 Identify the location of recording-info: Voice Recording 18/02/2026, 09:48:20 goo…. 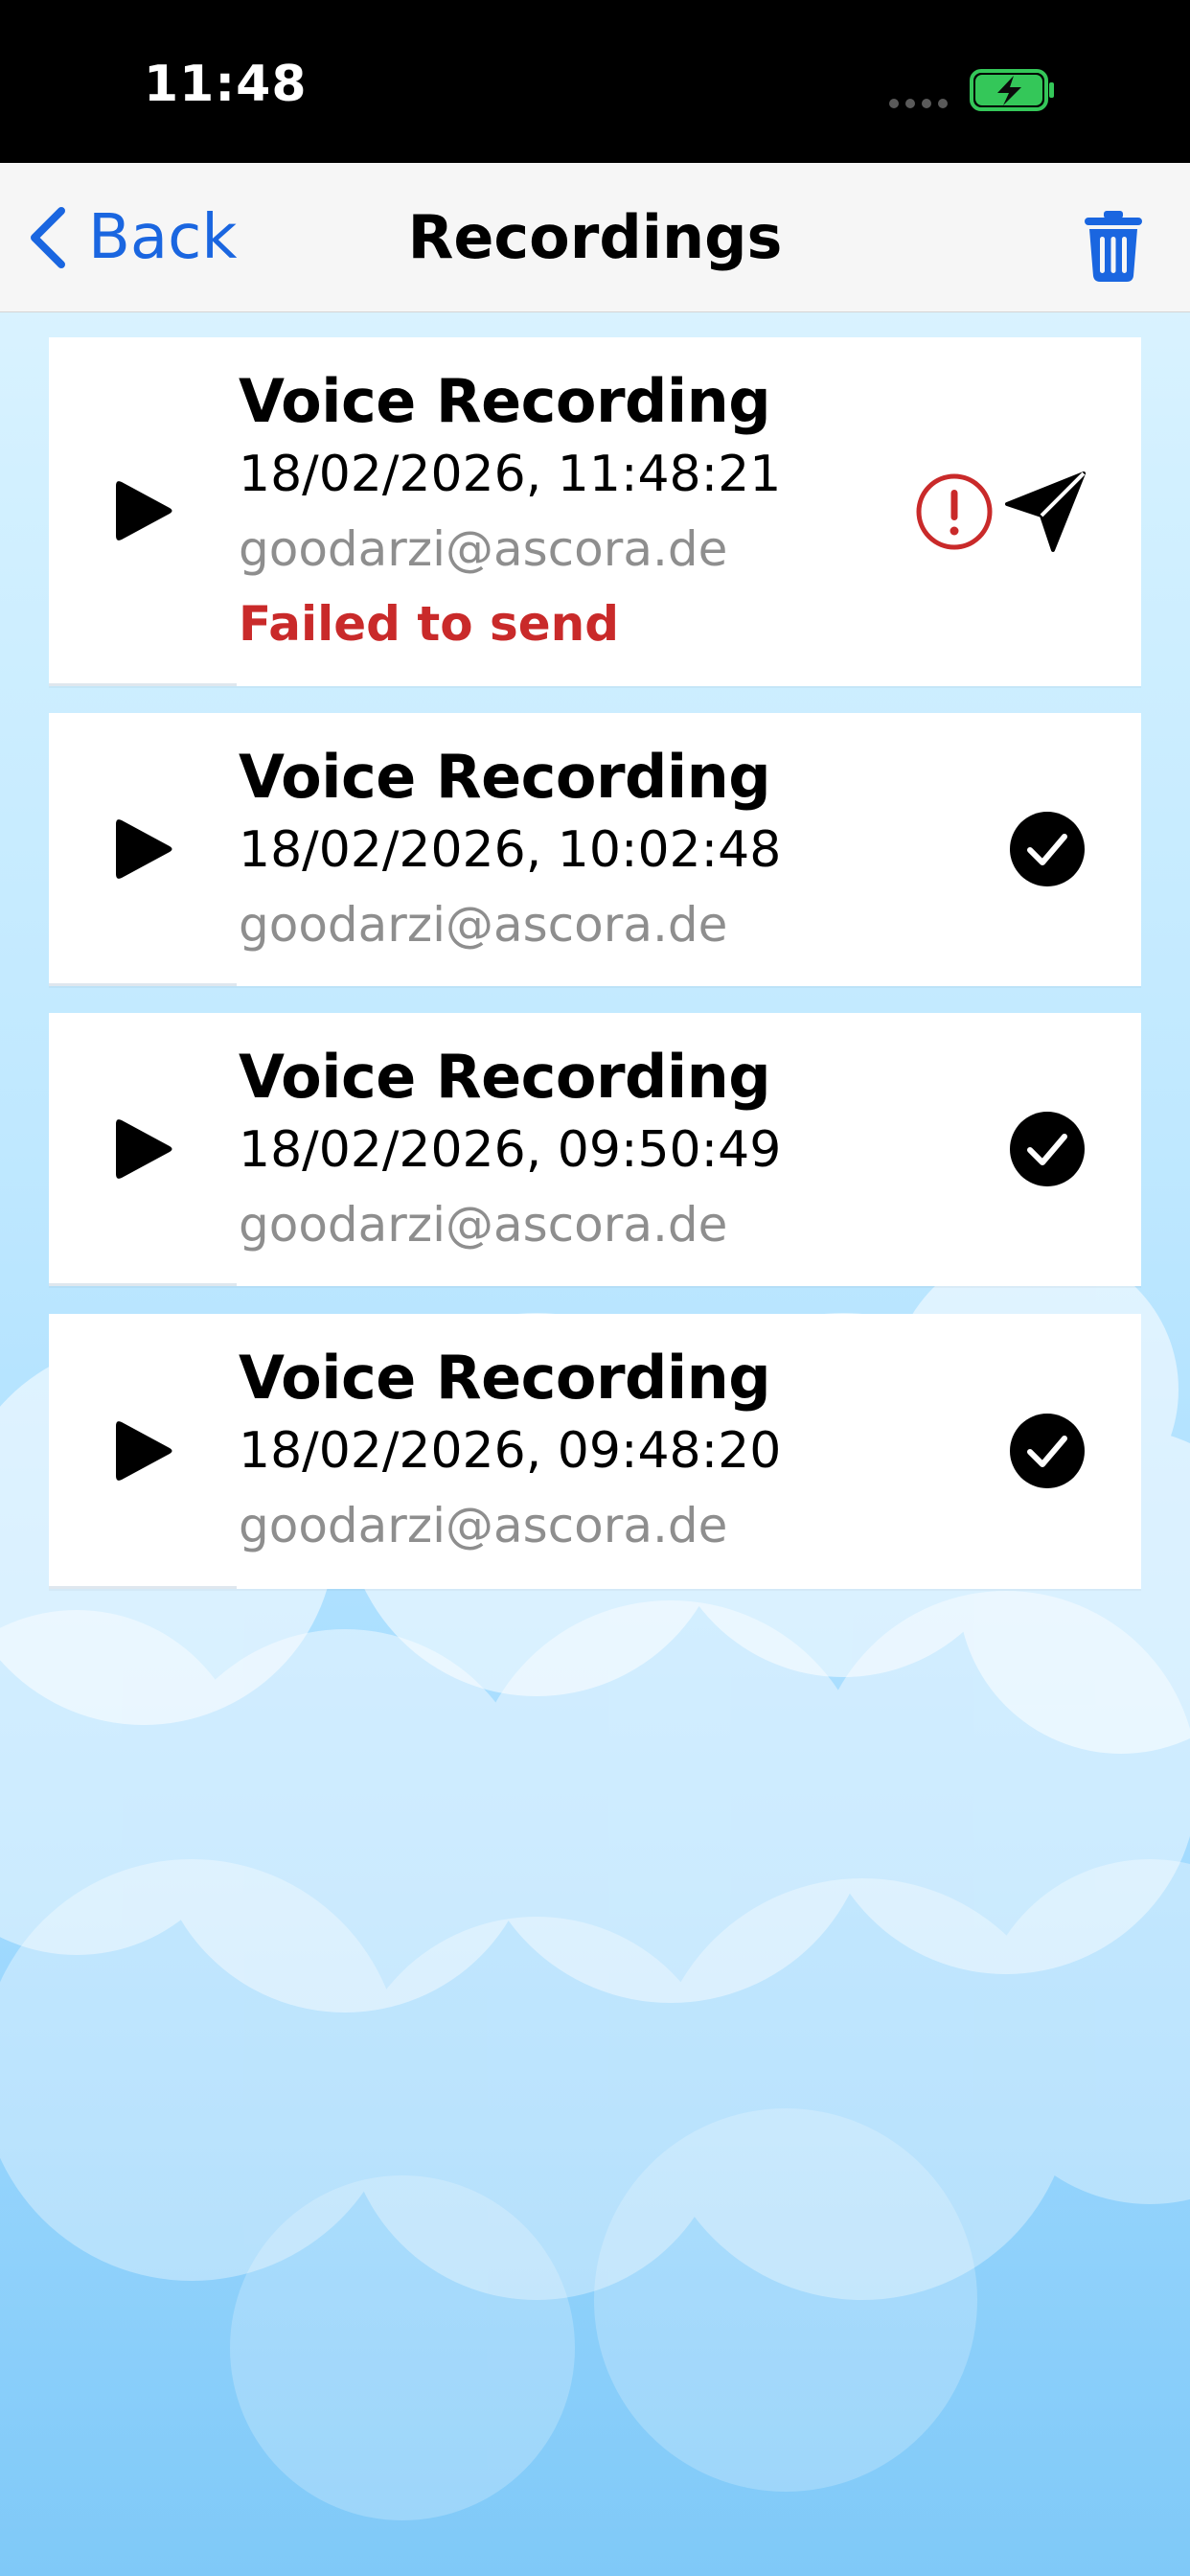
(510, 1453).